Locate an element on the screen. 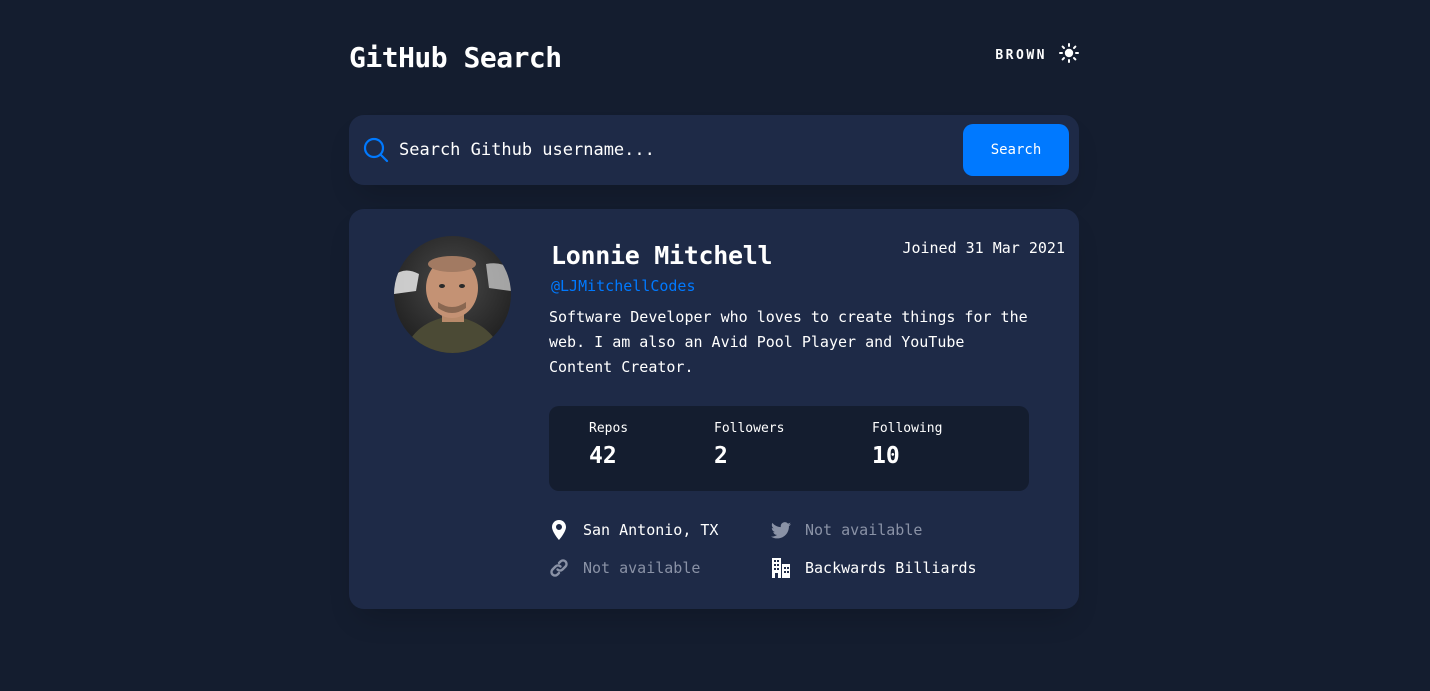 Image resolution: width=1430 pixels, height=691 pixels. stat-following: Following 10 is located at coordinates (907, 446).